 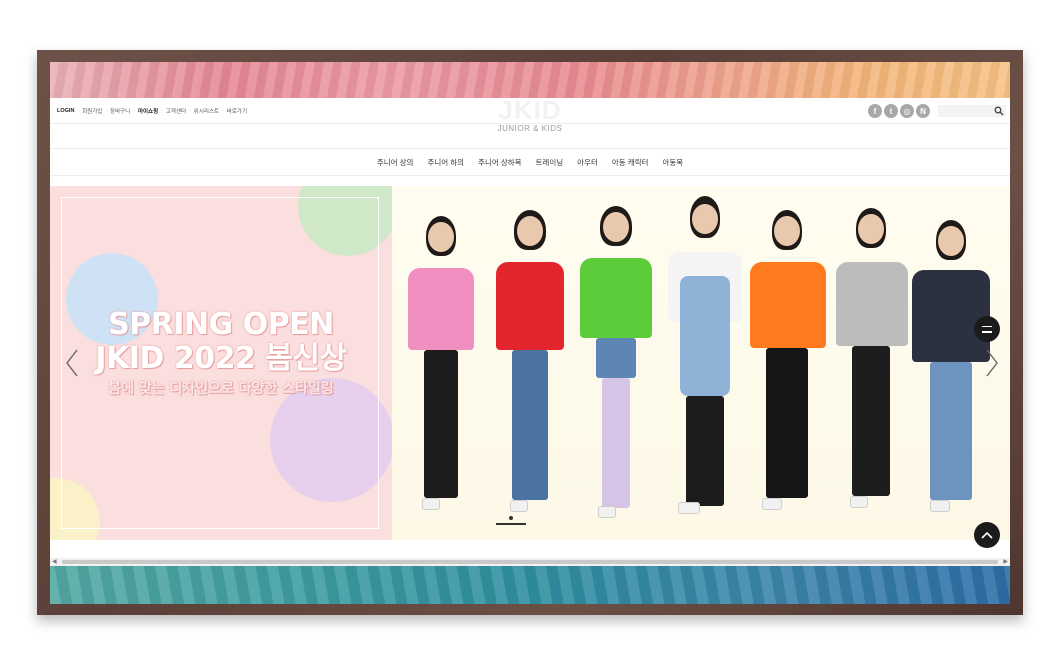 What do you see at coordinates (672, 163) in the screenshot?
I see `nav-kids-wear: 아동복` at bounding box center [672, 163].